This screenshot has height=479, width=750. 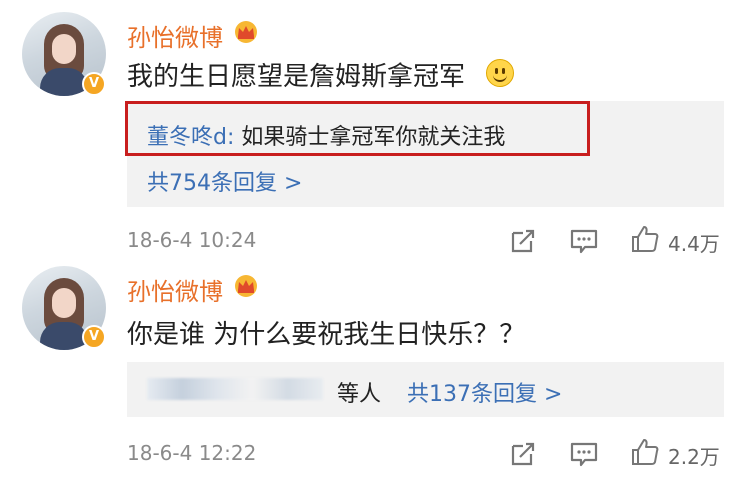 What do you see at coordinates (357, 128) in the screenshot?
I see `highlight-box` at bounding box center [357, 128].